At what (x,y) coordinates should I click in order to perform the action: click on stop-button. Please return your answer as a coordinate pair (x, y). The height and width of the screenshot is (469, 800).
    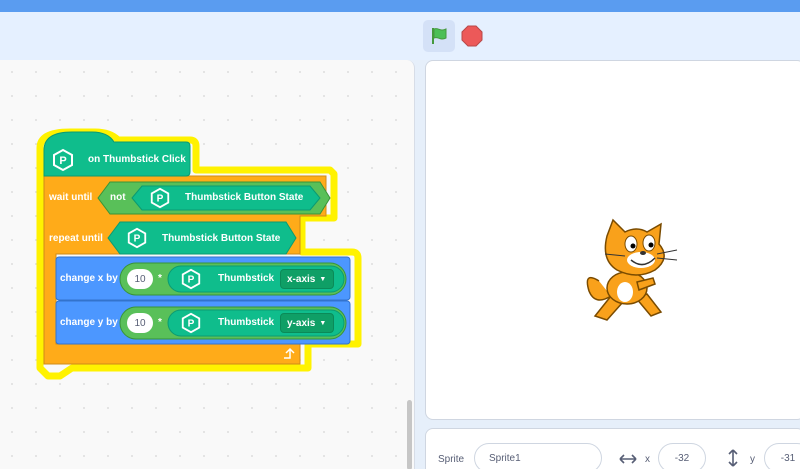
    Looking at the image, I should click on (472, 36).